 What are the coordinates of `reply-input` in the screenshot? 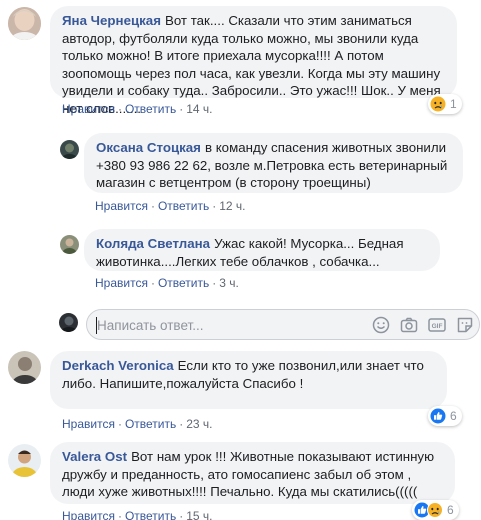 It's located at (227, 325).